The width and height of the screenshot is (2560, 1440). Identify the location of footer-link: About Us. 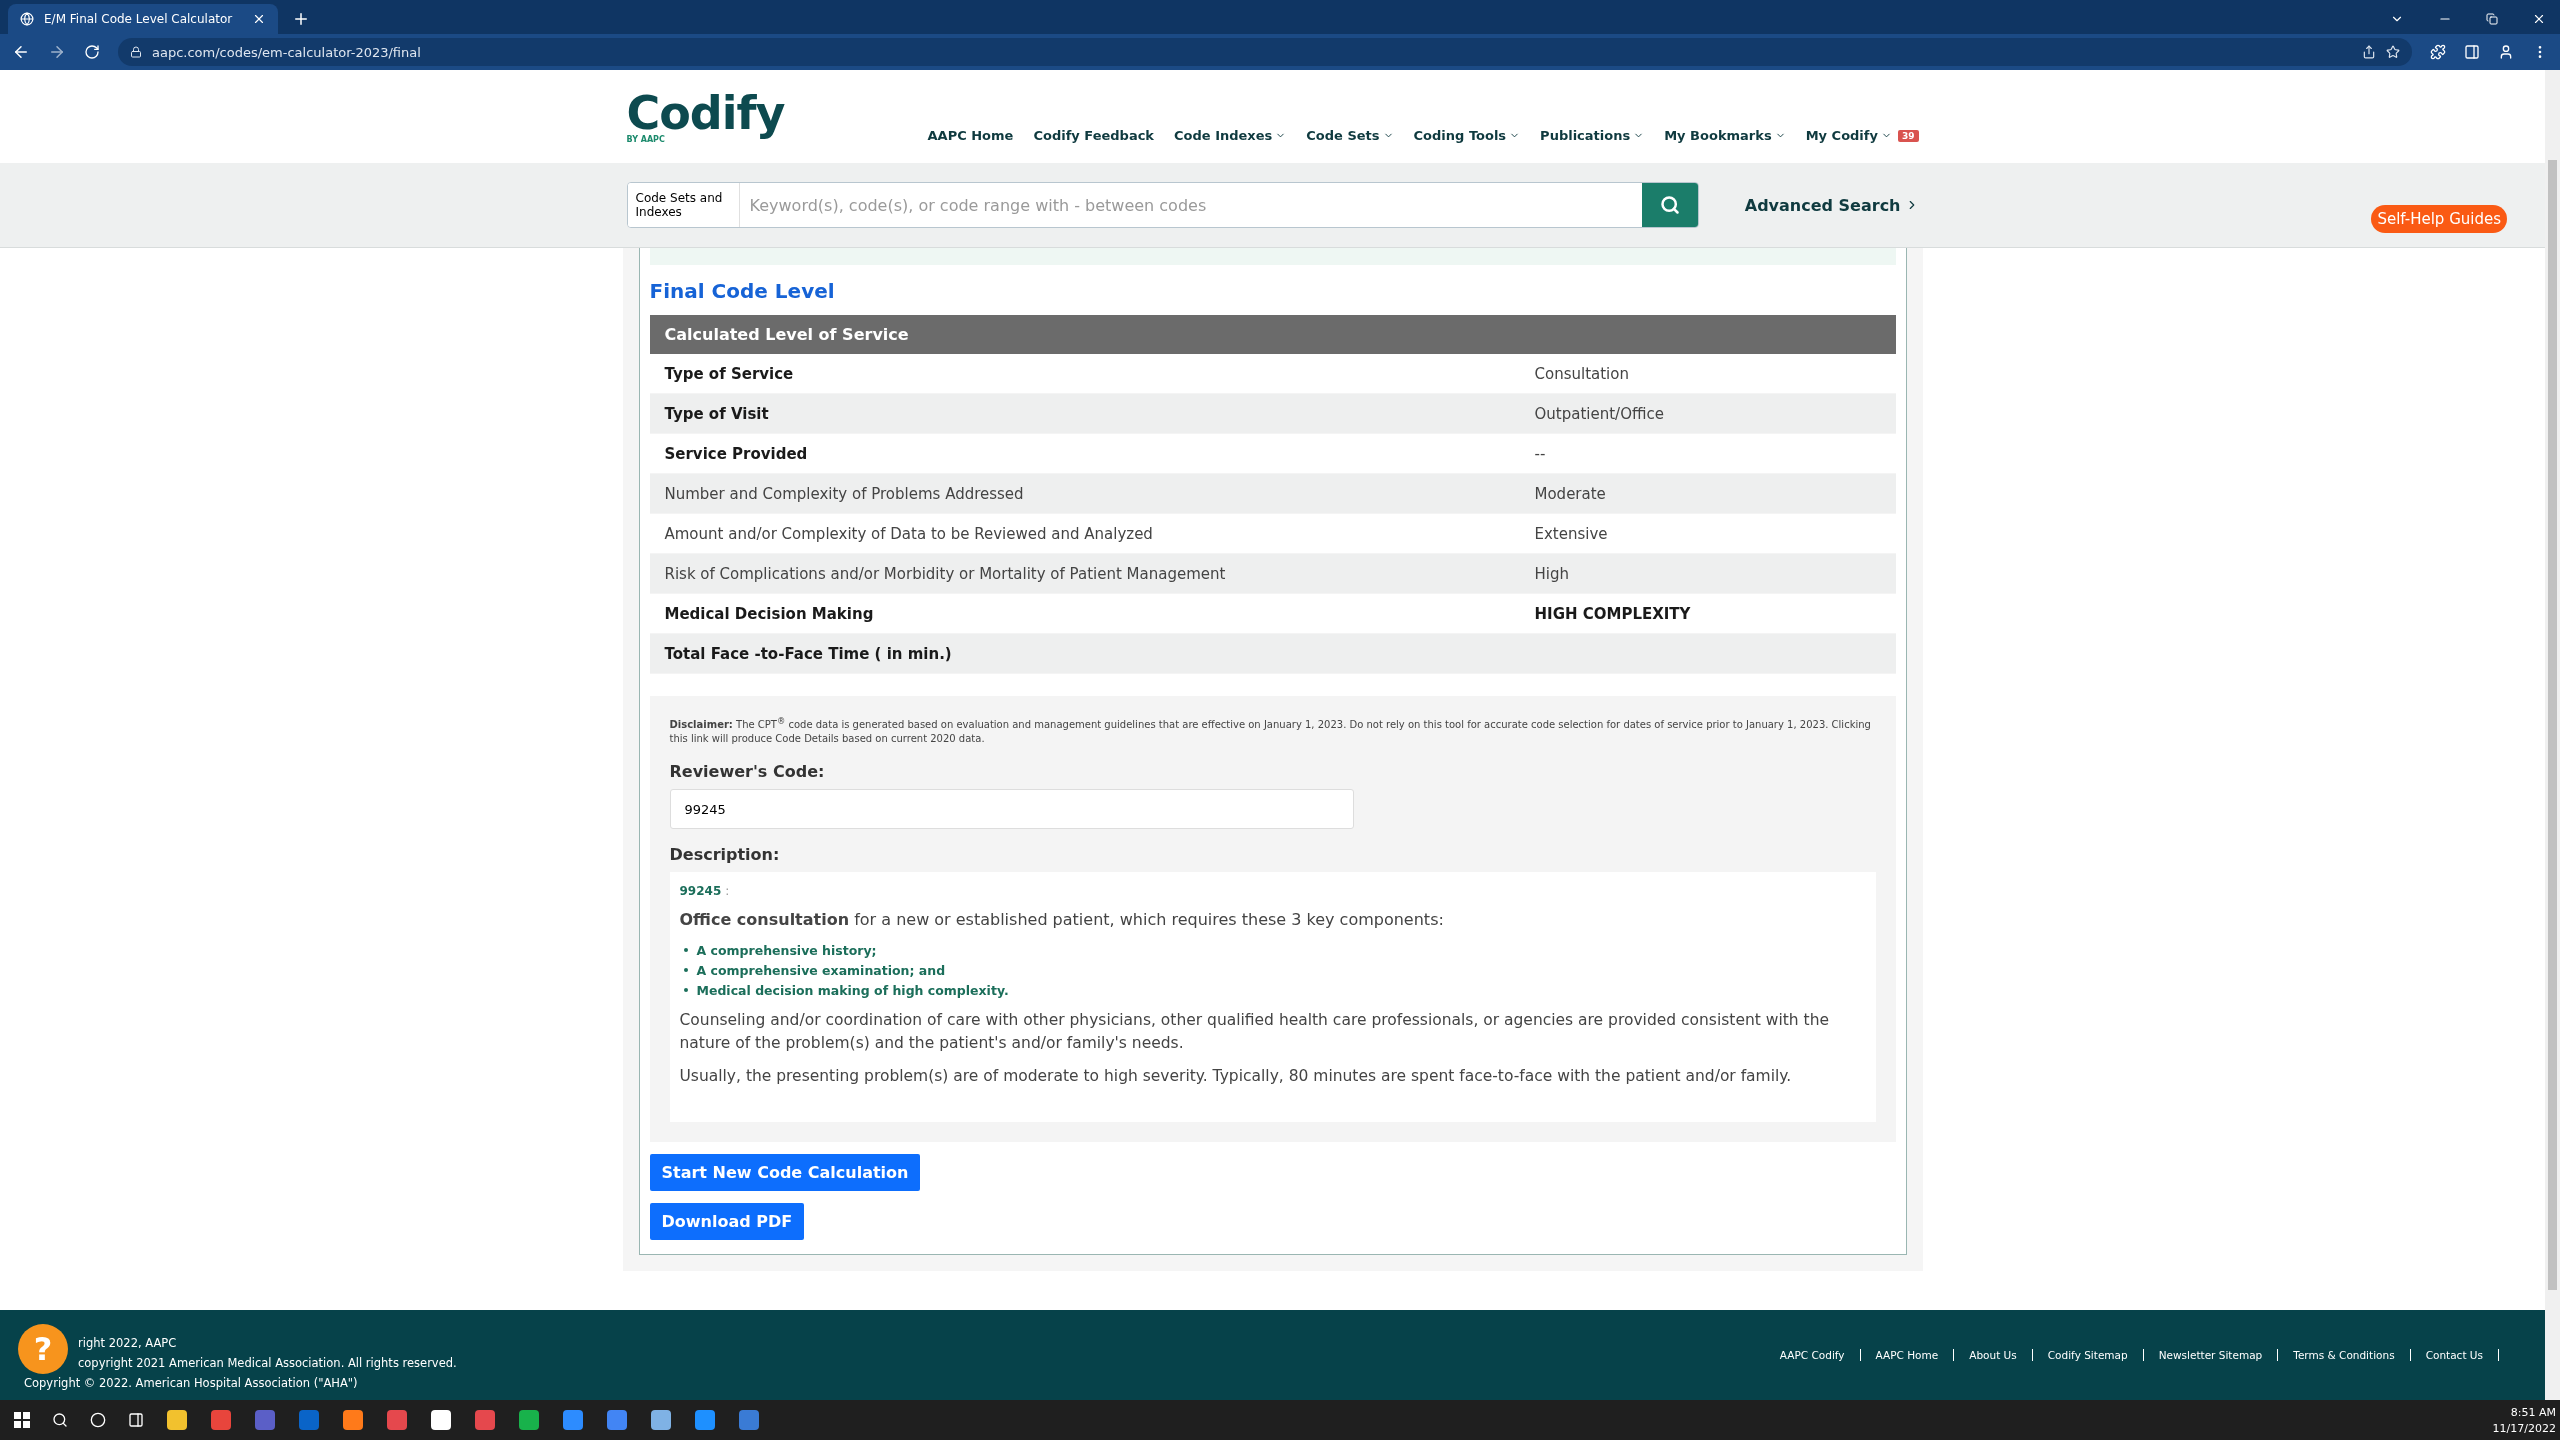
(1993, 1355).